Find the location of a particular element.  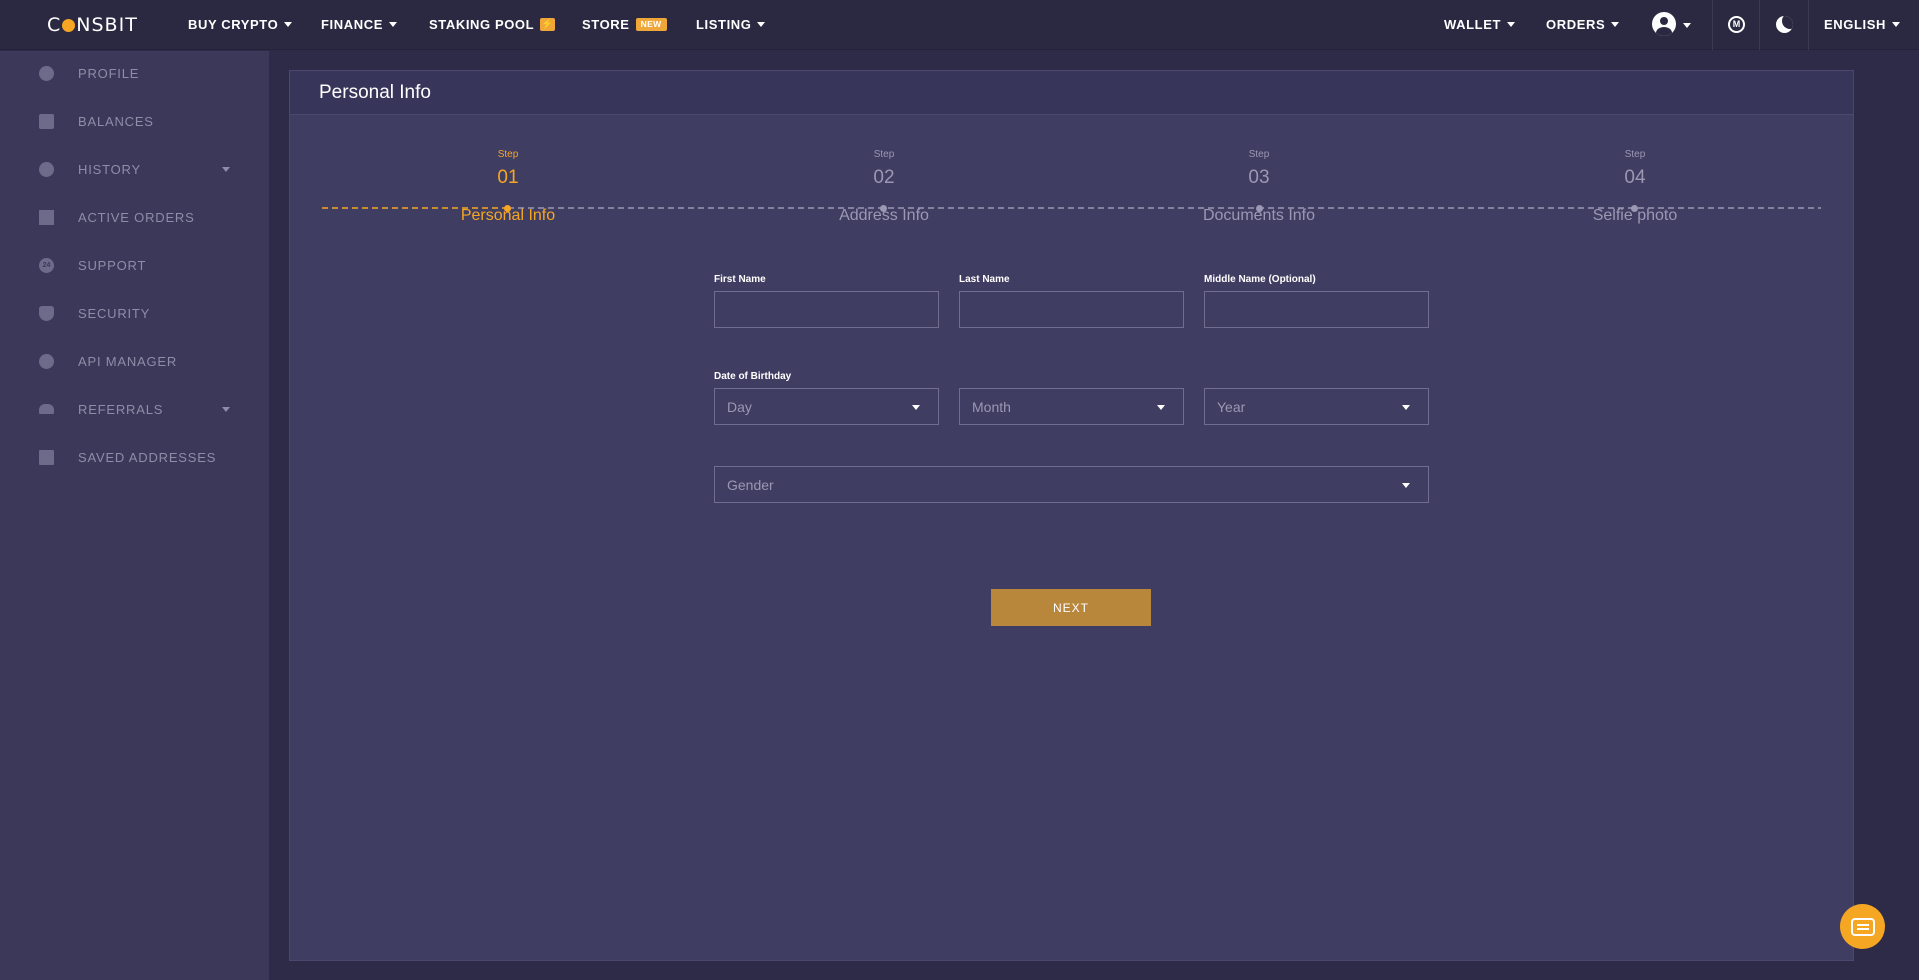

last-name-label: Last Name is located at coordinates (984, 279).